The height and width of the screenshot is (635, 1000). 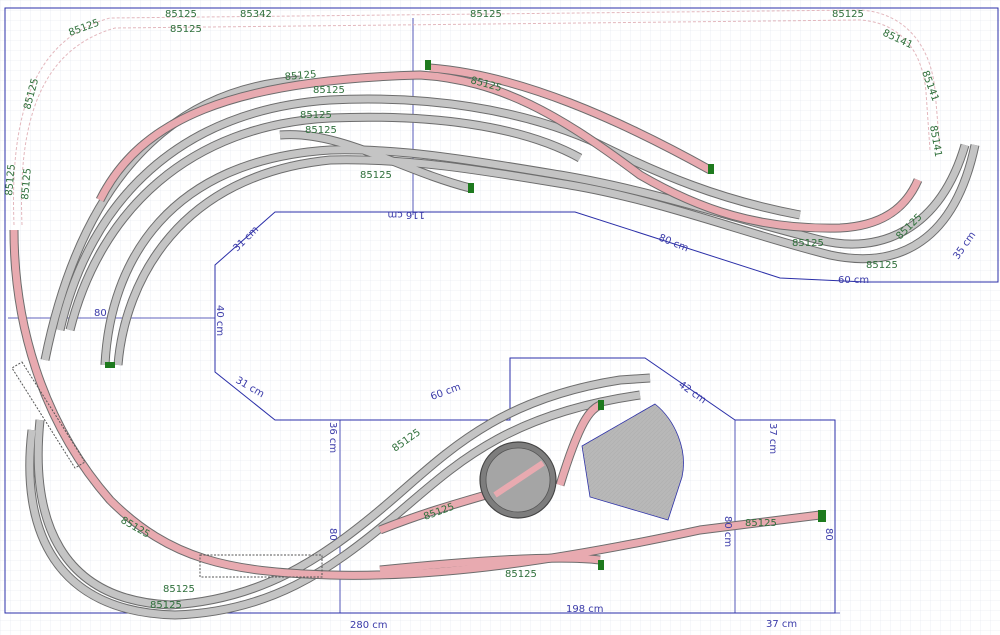 What do you see at coordinates (406, 214) in the screenshot?
I see `dimension-label: 116 cm` at bounding box center [406, 214].